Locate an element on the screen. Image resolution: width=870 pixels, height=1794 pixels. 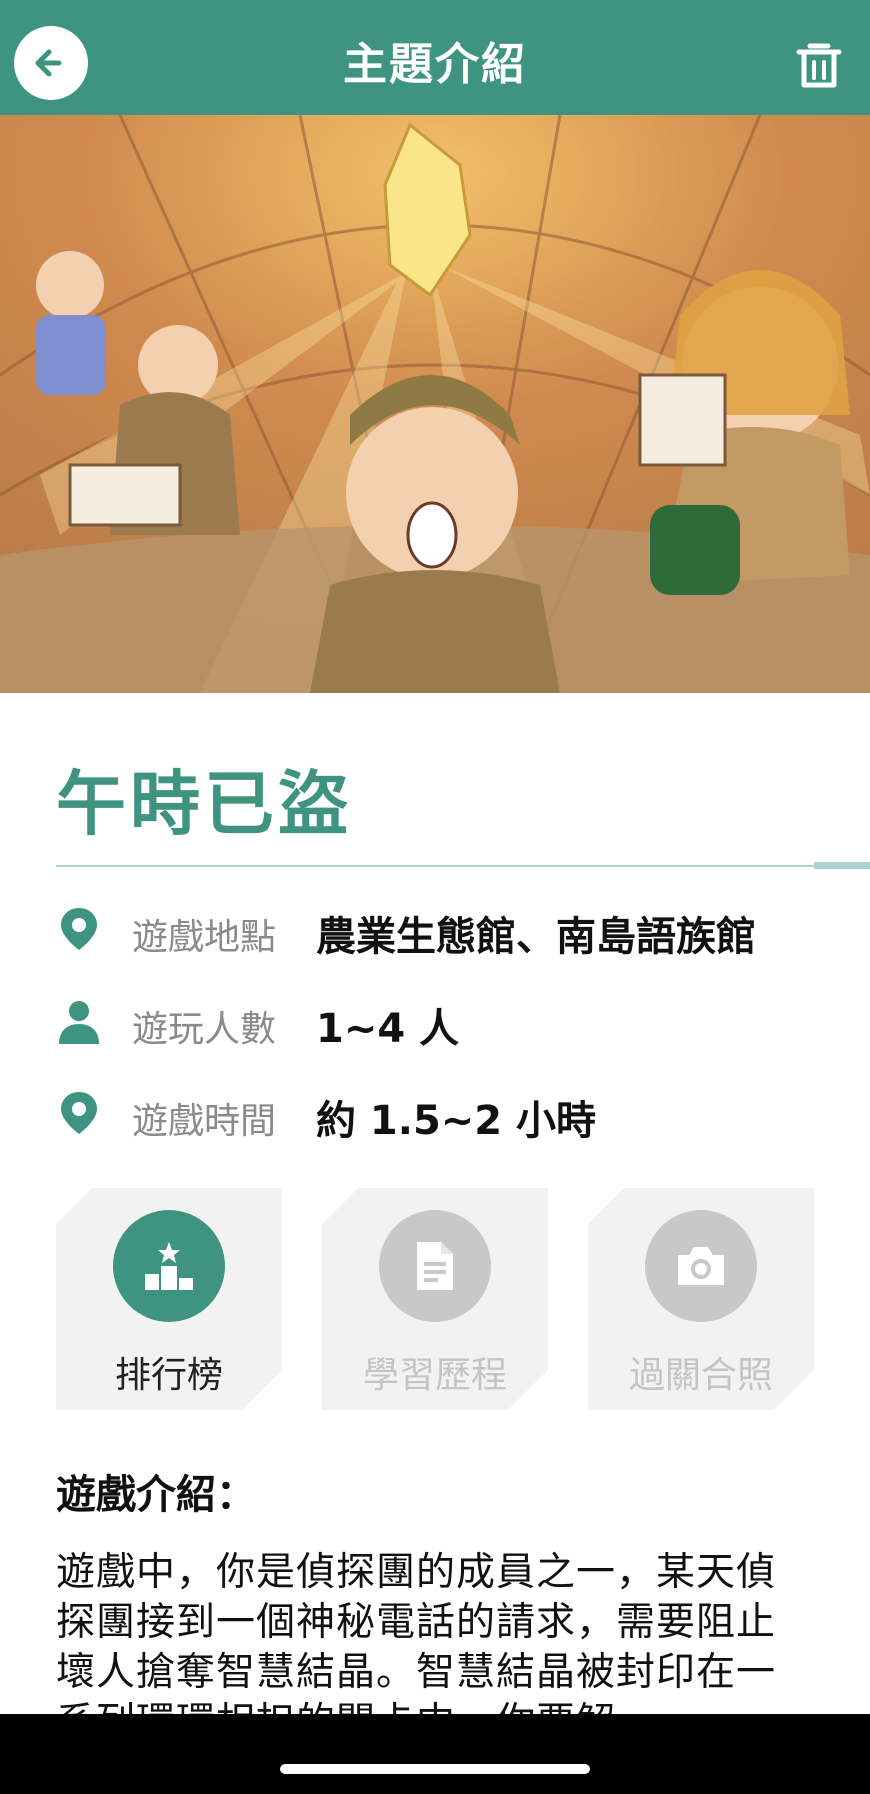
person-icon is located at coordinates (79, 1022).